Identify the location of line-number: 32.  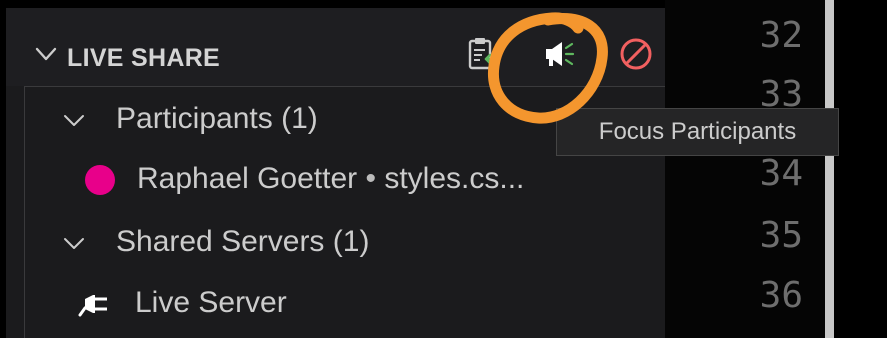
(781, 35).